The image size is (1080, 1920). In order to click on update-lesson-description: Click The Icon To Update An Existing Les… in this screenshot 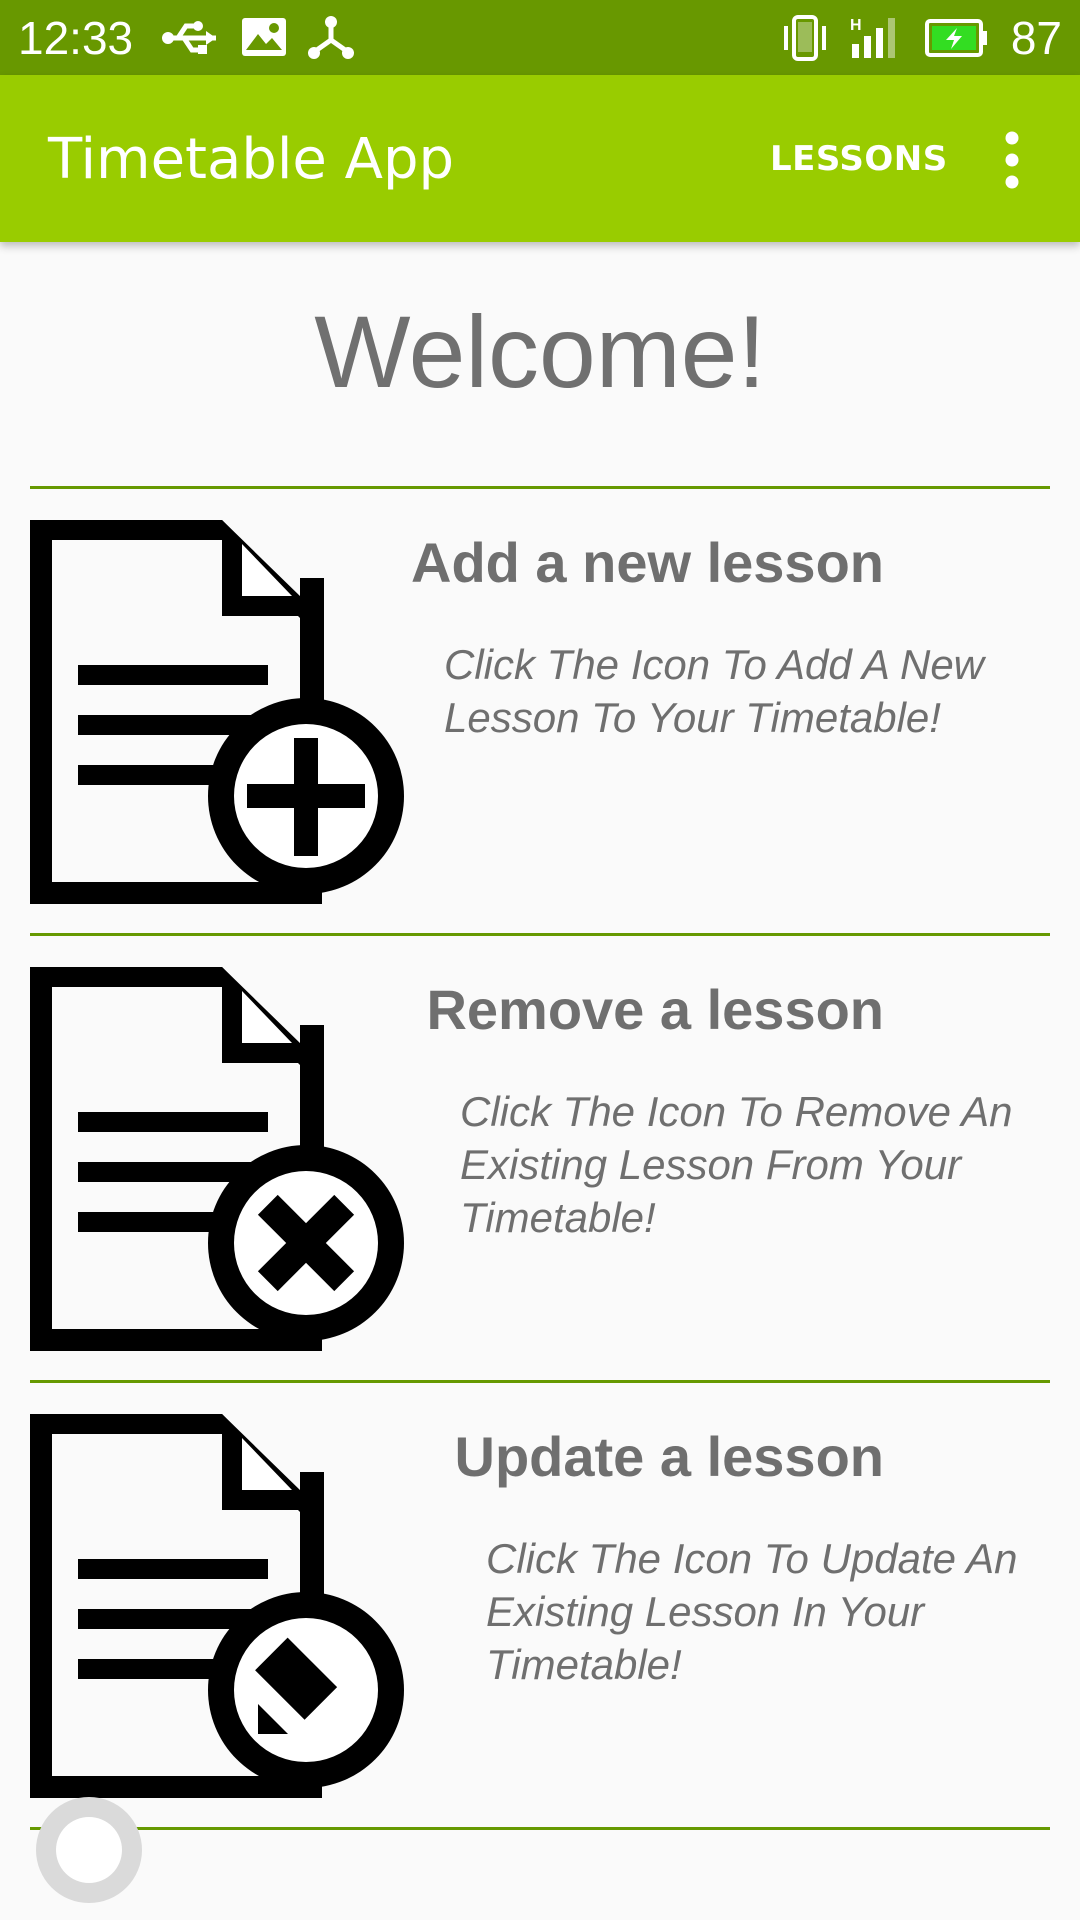, I will do `click(752, 1611)`.